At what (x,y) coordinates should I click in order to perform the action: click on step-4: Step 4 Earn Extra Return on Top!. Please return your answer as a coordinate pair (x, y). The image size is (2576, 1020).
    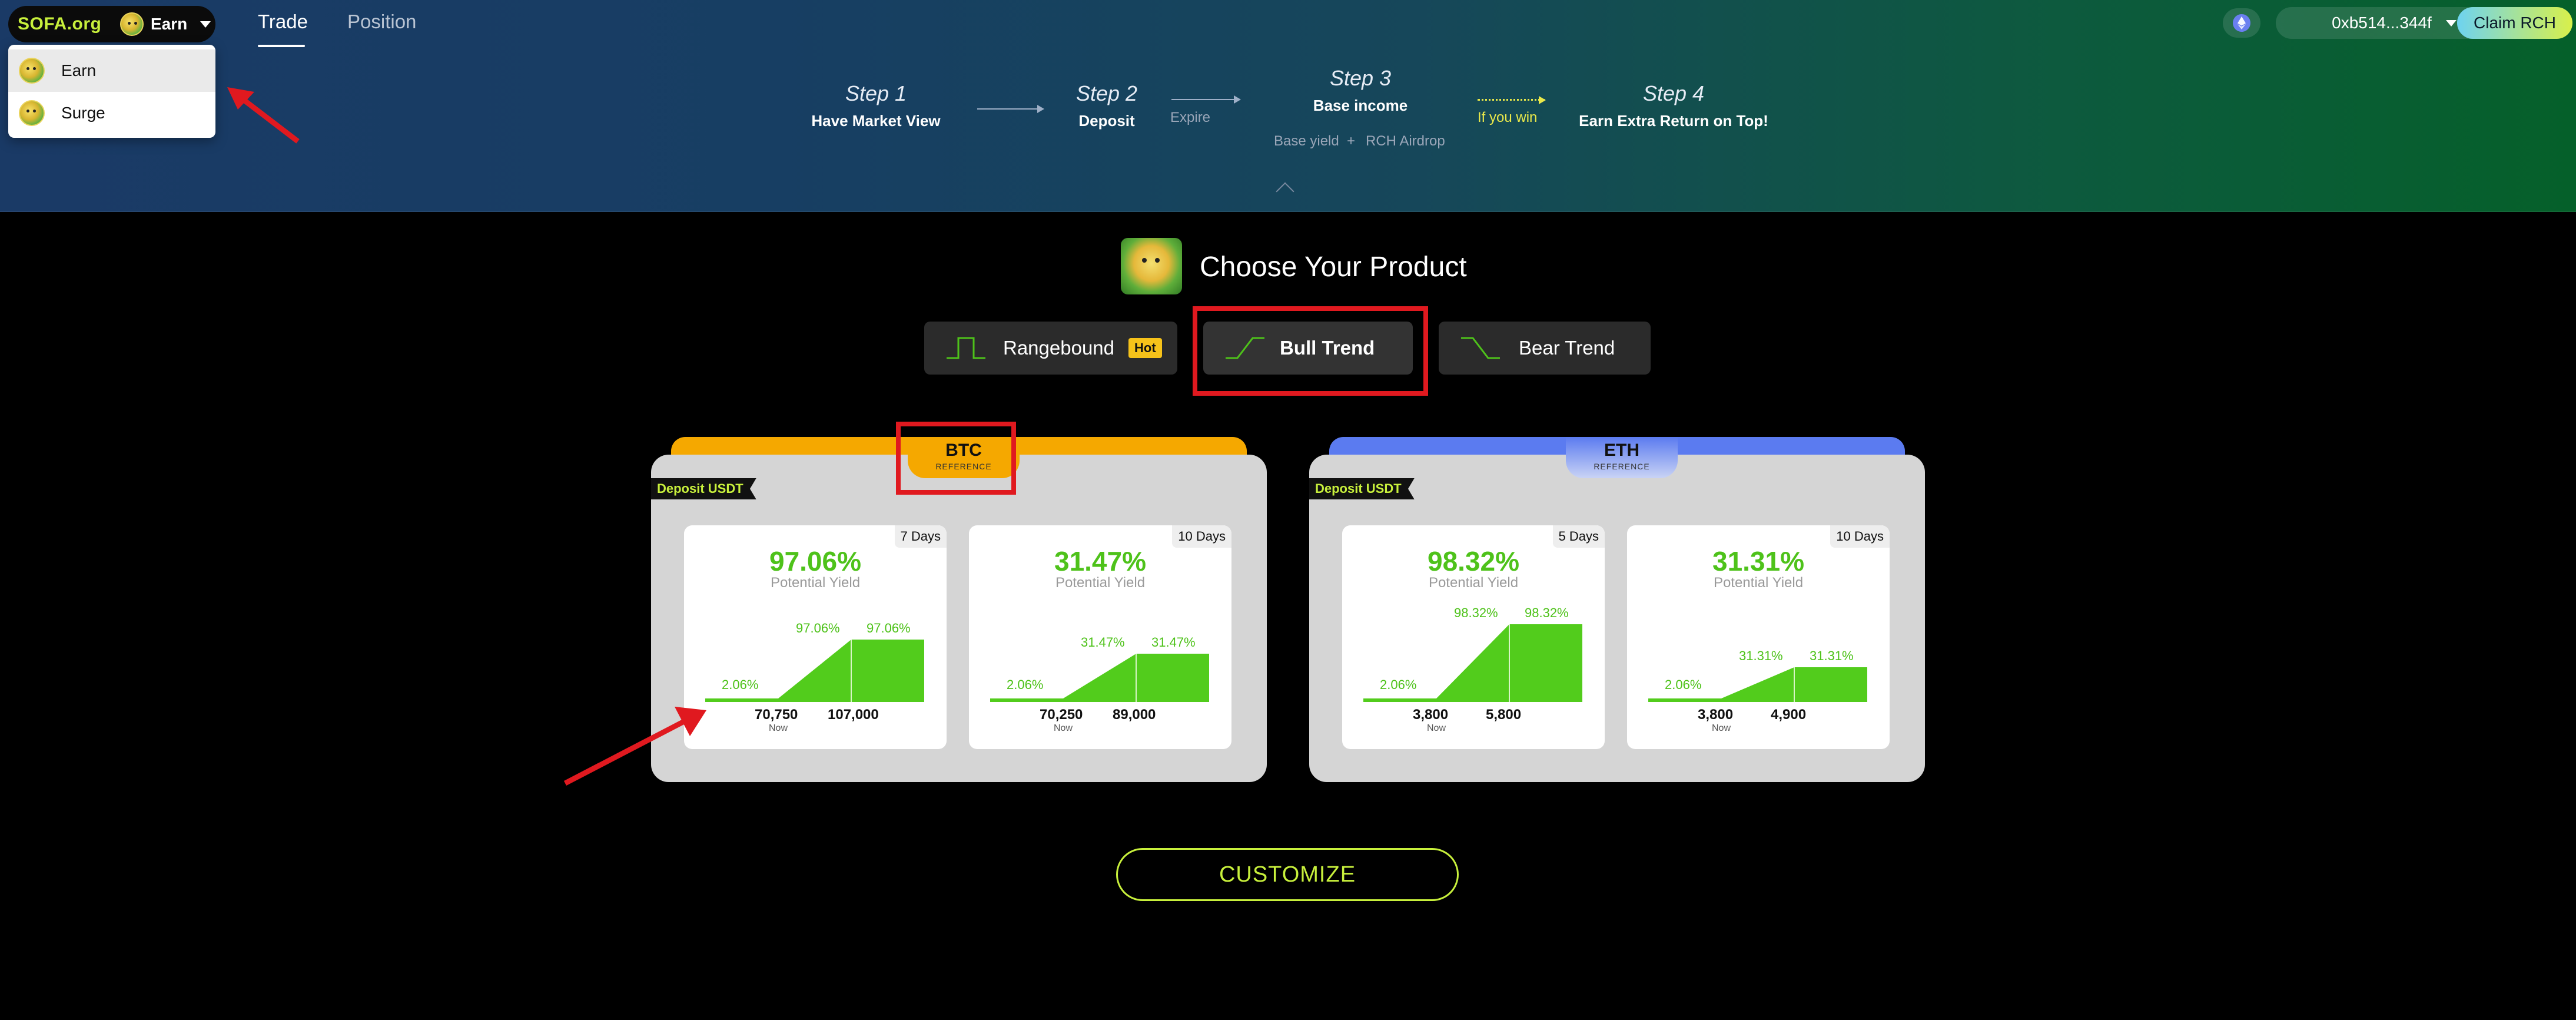
    Looking at the image, I should click on (1674, 105).